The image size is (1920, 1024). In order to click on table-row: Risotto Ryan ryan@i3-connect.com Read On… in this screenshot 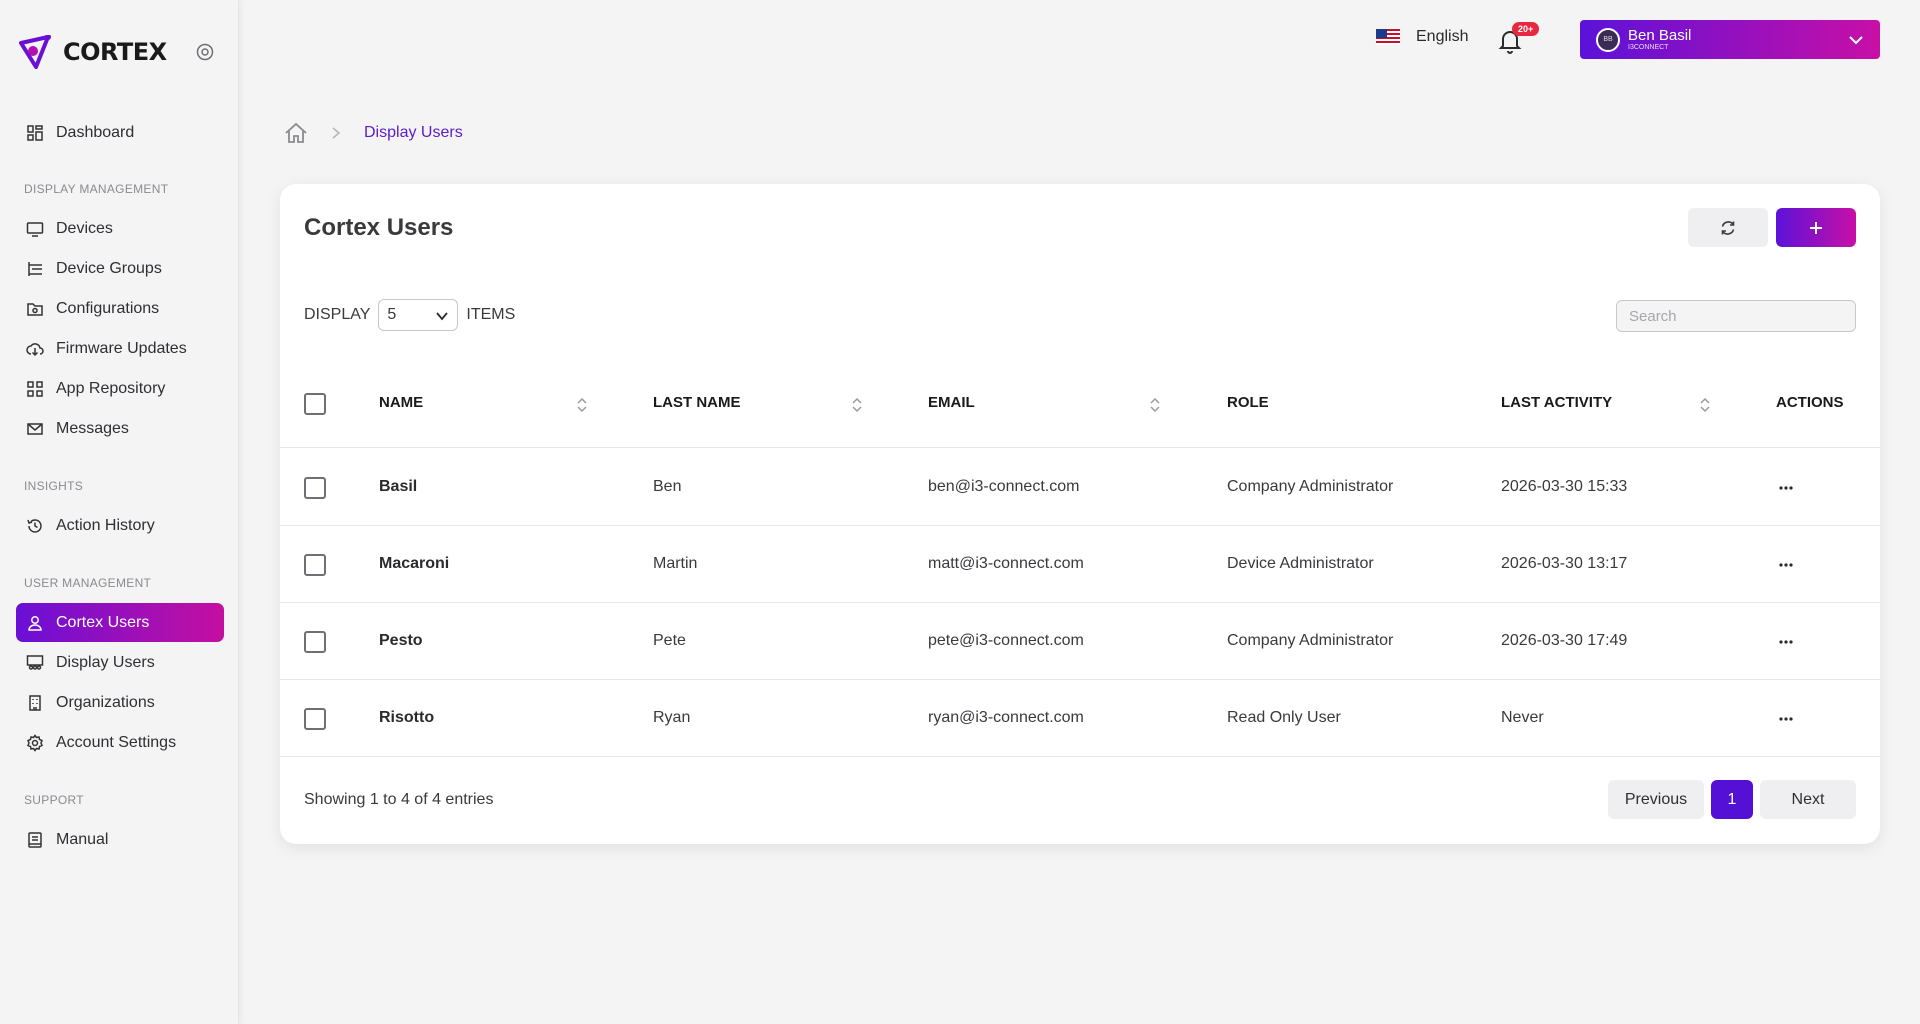, I will do `click(1080, 718)`.